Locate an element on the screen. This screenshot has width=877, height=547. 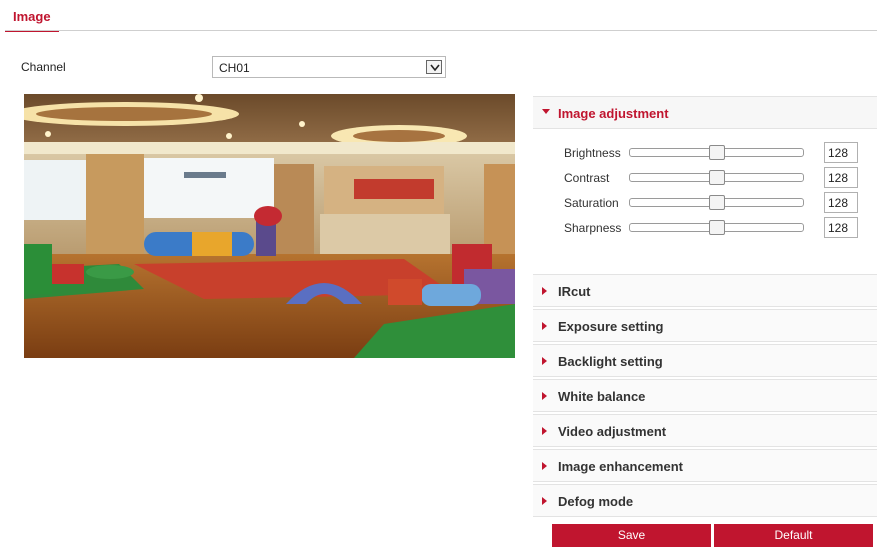
brightness-slider is located at coordinates (716, 152).